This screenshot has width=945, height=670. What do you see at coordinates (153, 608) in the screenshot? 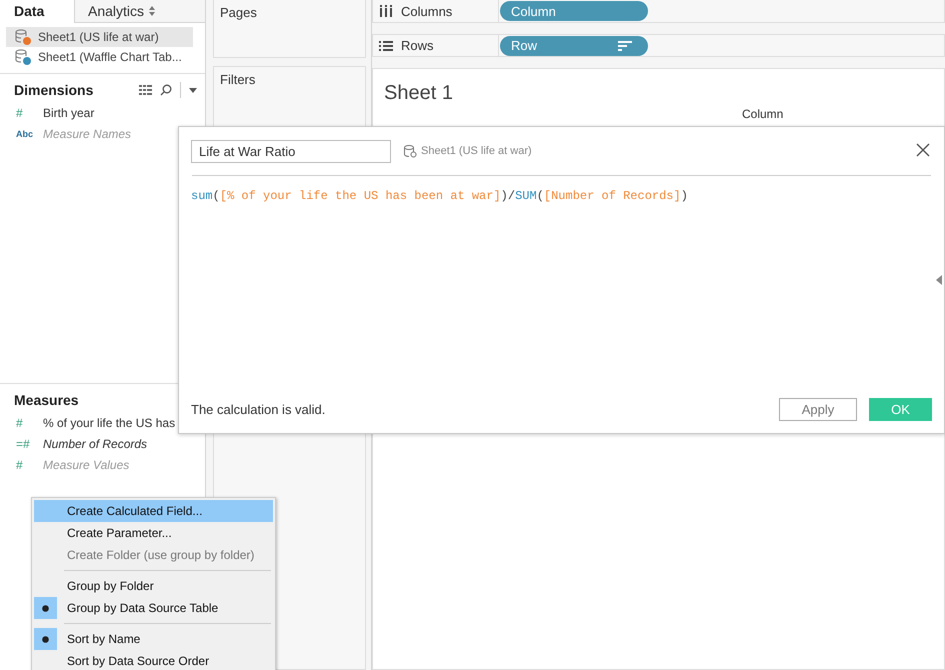
I see `menu-item: Group by Data Source Table` at bounding box center [153, 608].